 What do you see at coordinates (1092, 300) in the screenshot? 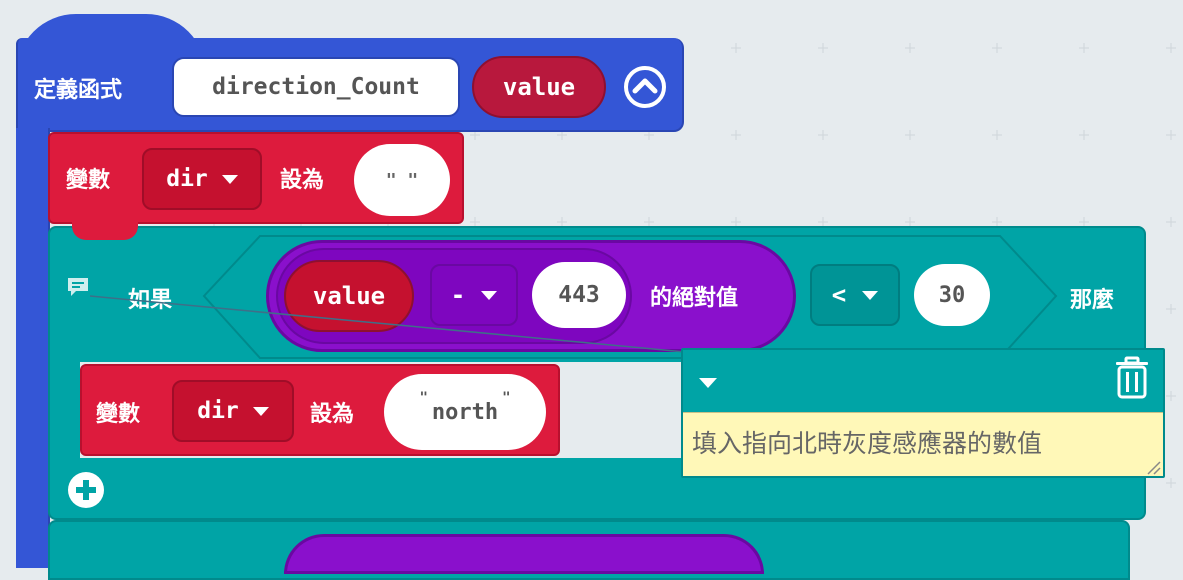
I see `then-keyword: 那麼` at bounding box center [1092, 300].